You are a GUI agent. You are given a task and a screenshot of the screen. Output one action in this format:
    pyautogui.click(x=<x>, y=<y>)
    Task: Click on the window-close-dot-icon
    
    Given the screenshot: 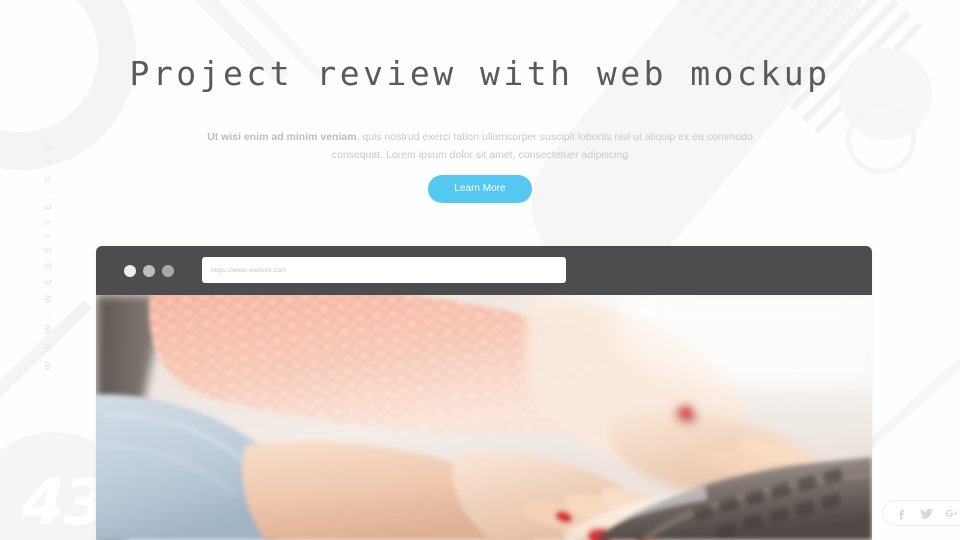 What is the action you would take?
    pyautogui.click(x=130, y=270)
    